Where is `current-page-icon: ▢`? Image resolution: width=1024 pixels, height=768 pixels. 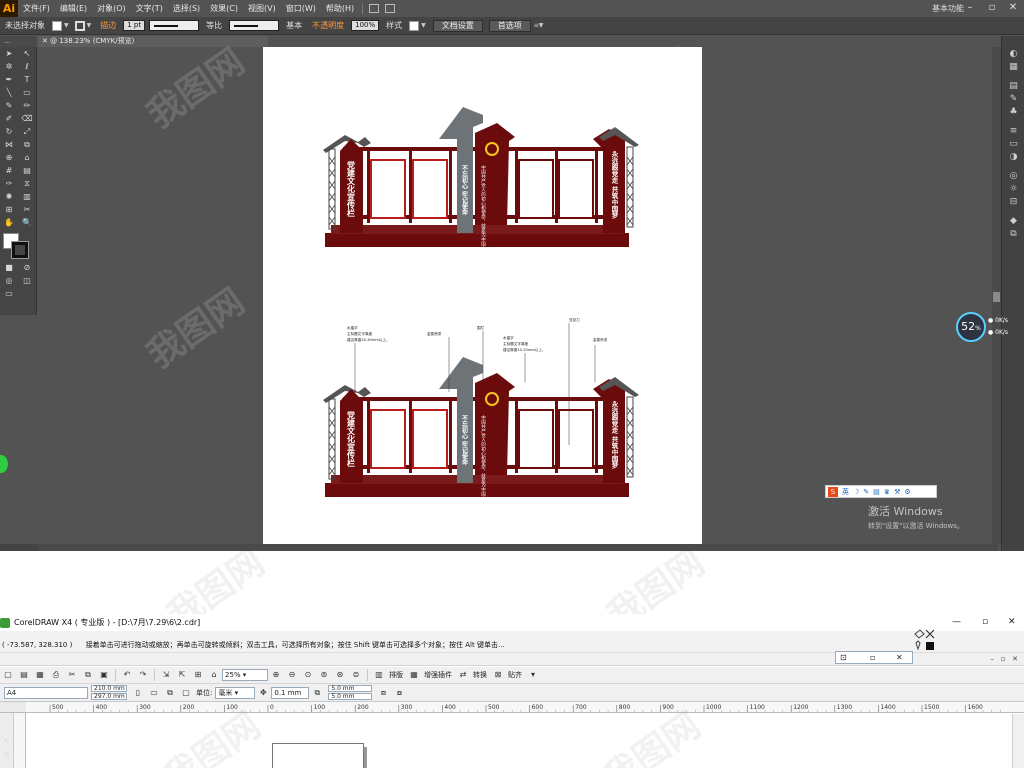 current-page-icon: ▢ is located at coordinates (186, 693).